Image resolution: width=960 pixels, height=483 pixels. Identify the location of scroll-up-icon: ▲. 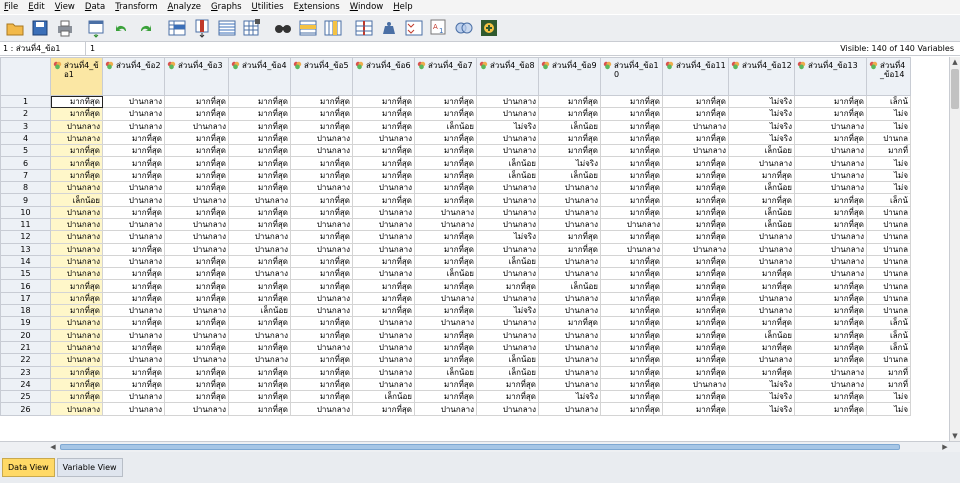
(955, 62).